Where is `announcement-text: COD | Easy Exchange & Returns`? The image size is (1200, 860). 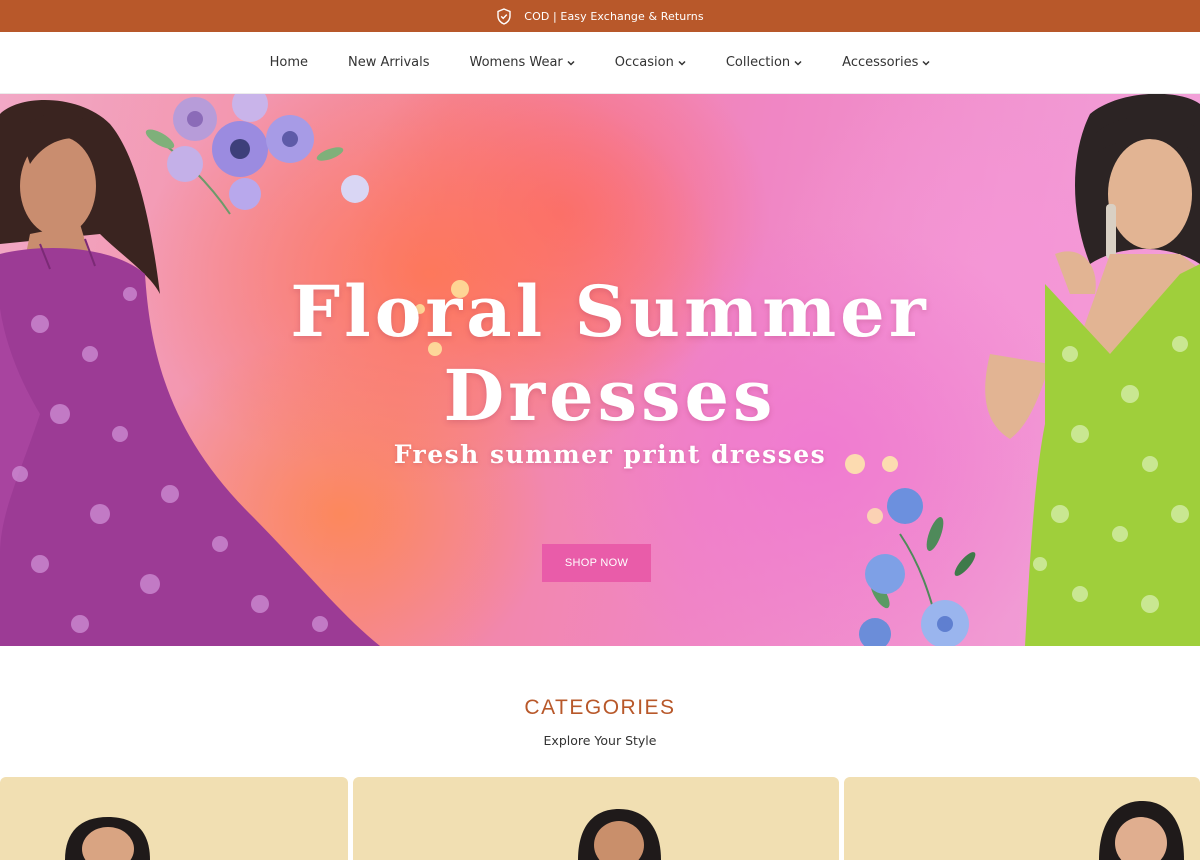 announcement-text: COD | Easy Exchange & Returns is located at coordinates (614, 16).